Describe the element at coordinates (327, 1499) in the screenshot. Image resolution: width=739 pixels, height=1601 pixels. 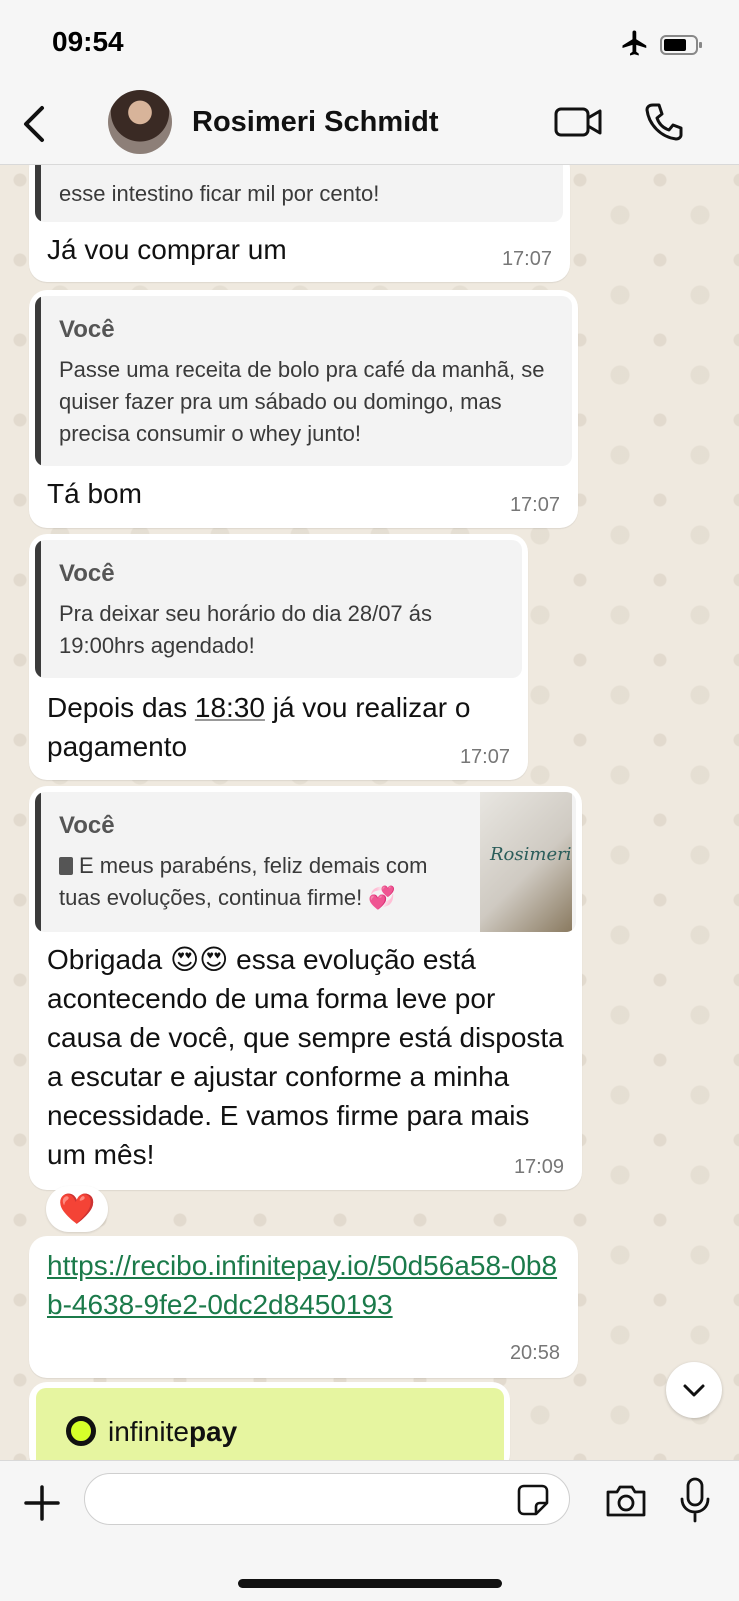
I see `message-input` at that location.